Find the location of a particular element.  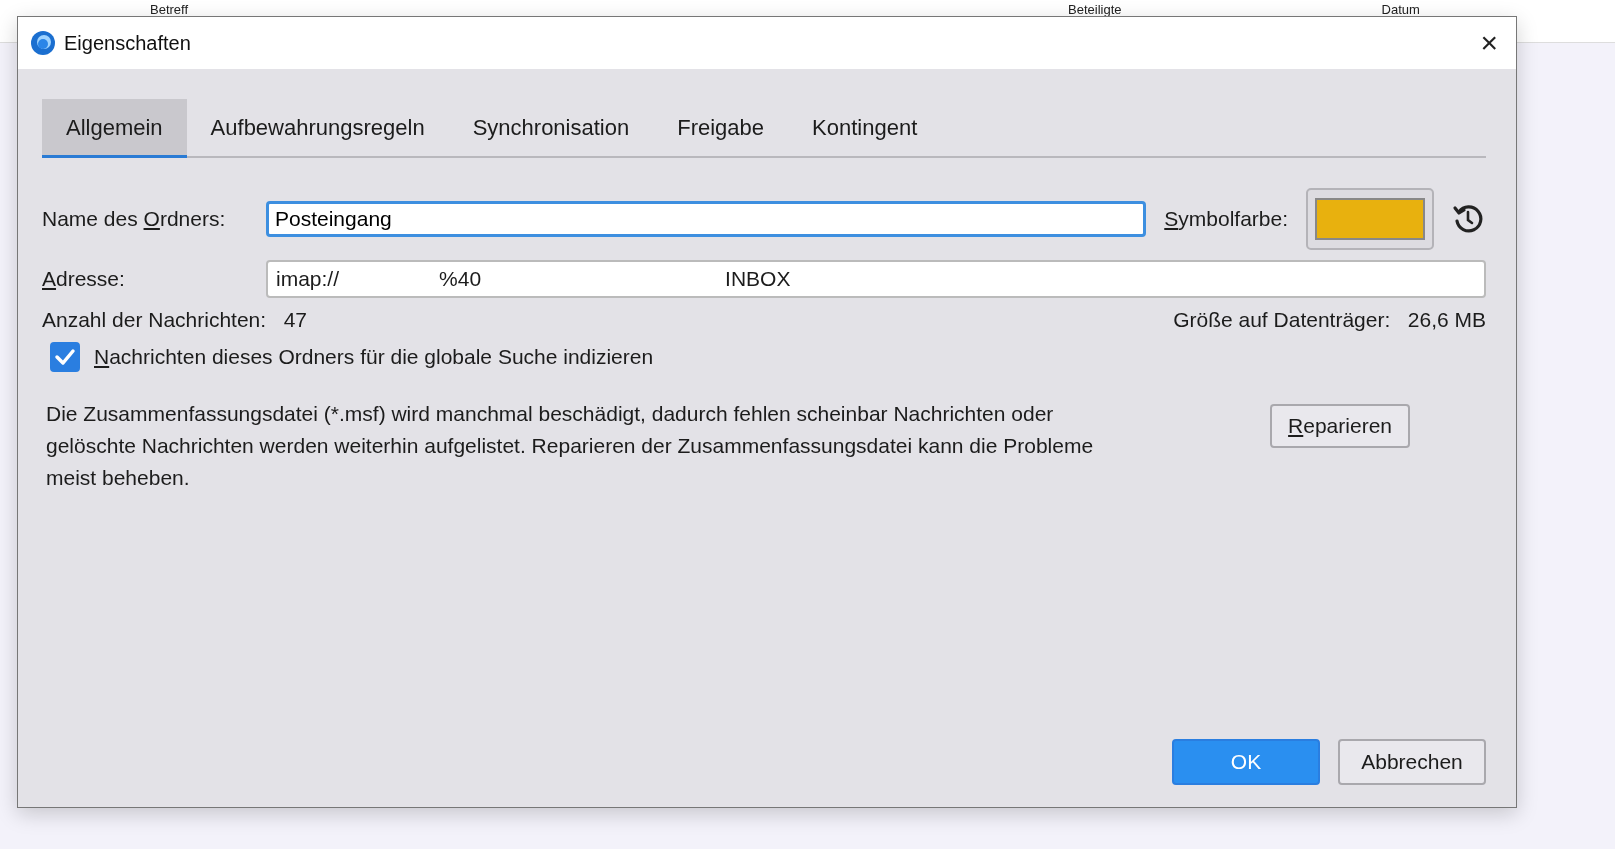

address-text: %40 is located at coordinates (460, 279).